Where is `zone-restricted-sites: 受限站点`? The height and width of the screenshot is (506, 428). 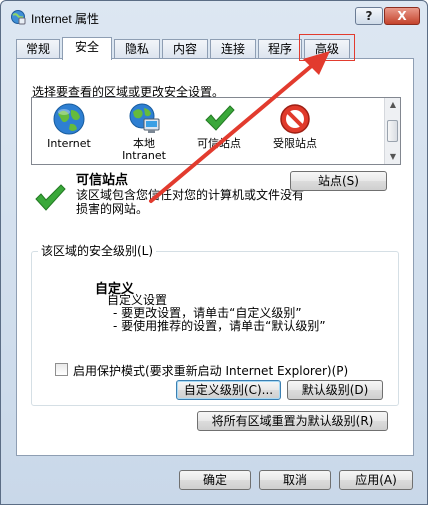
zone-restricted-sites: 受限站点 is located at coordinates (295, 126).